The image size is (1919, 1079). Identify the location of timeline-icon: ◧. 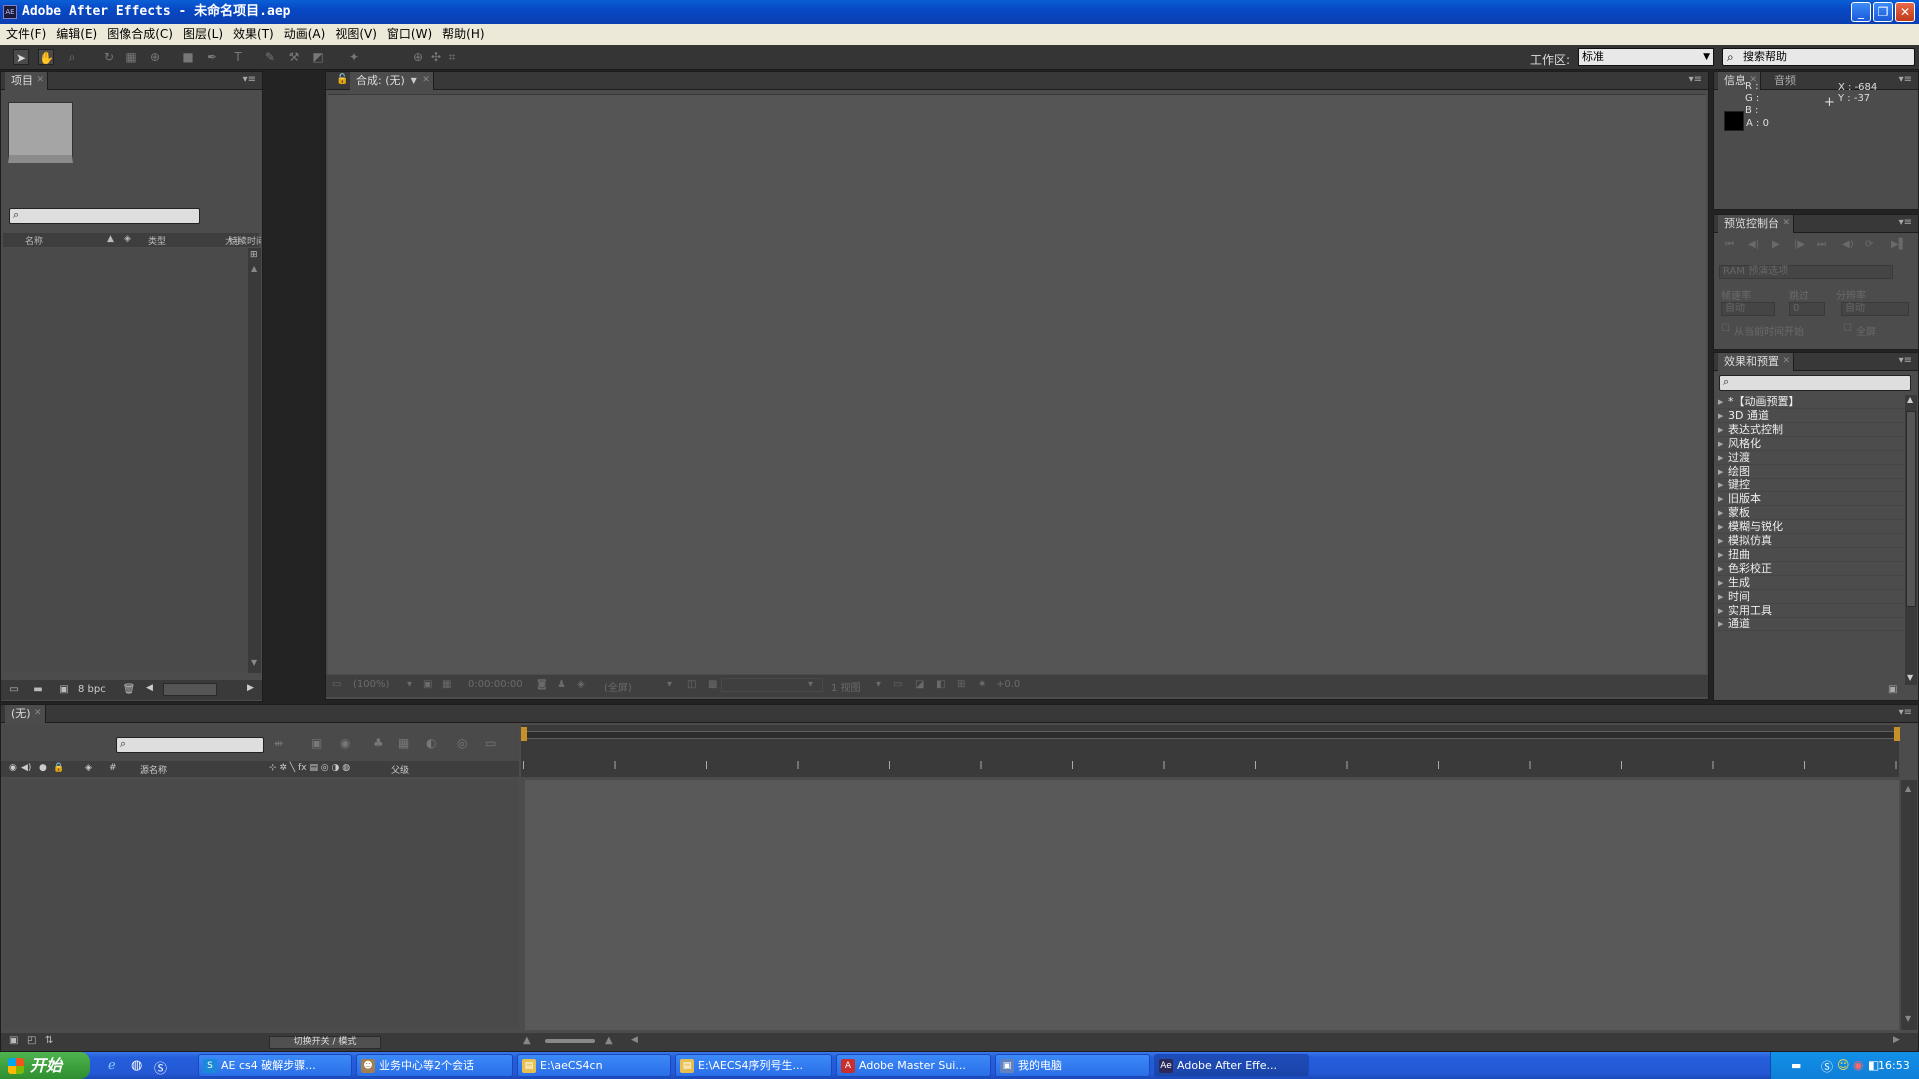
(940, 684).